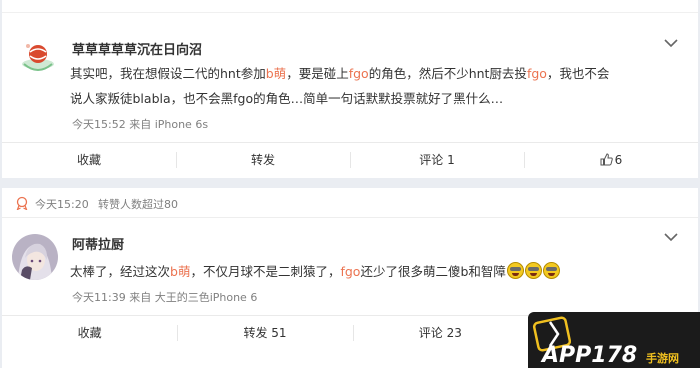 The image size is (700, 368). What do you see at coordinates (350, 203) in the screenshot?
I see `repost-info-bar: 今天15:20 转赞人数超过80` at bounding box center [350, 203].